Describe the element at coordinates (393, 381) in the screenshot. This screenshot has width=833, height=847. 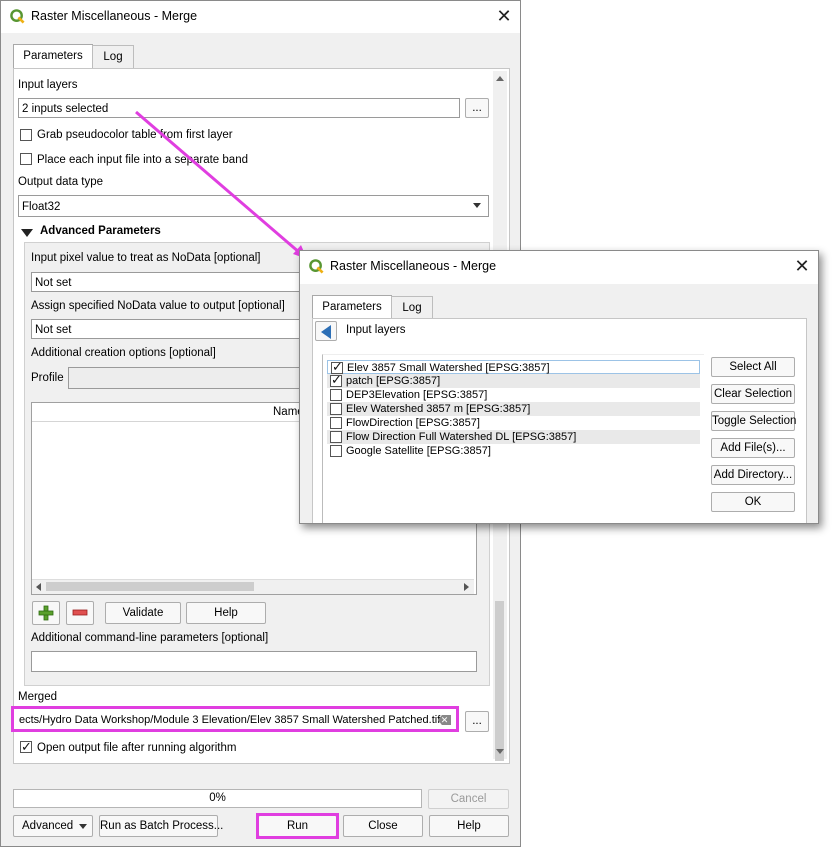
I see `layer-name: patch [EPSG:3857]` at that location.